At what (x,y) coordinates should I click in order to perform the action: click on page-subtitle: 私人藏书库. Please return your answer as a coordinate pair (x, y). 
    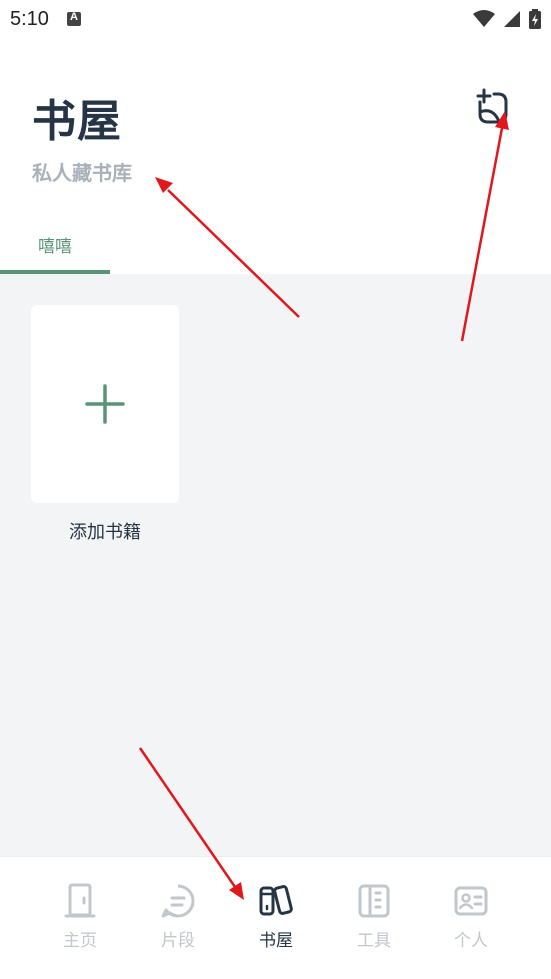
    Looking at the image, I should click on (82, 173).